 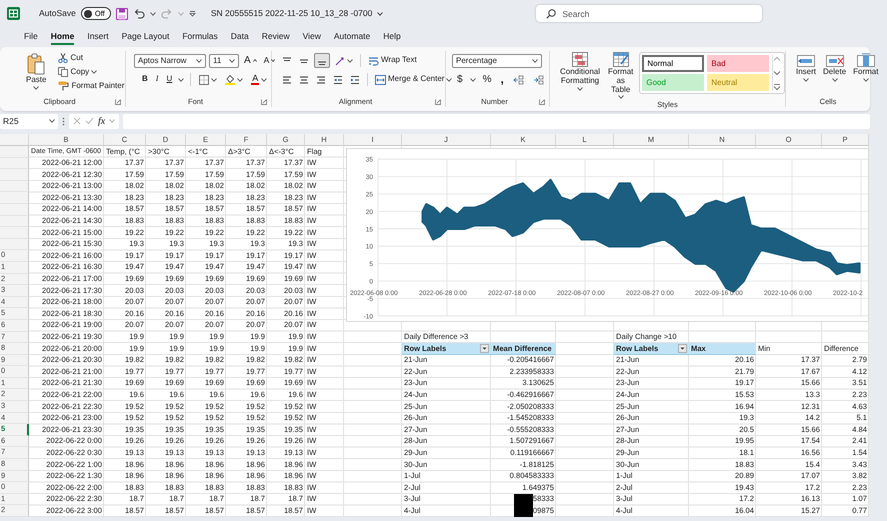 I want to click on search-field: Search, so click(x=649, y=13).